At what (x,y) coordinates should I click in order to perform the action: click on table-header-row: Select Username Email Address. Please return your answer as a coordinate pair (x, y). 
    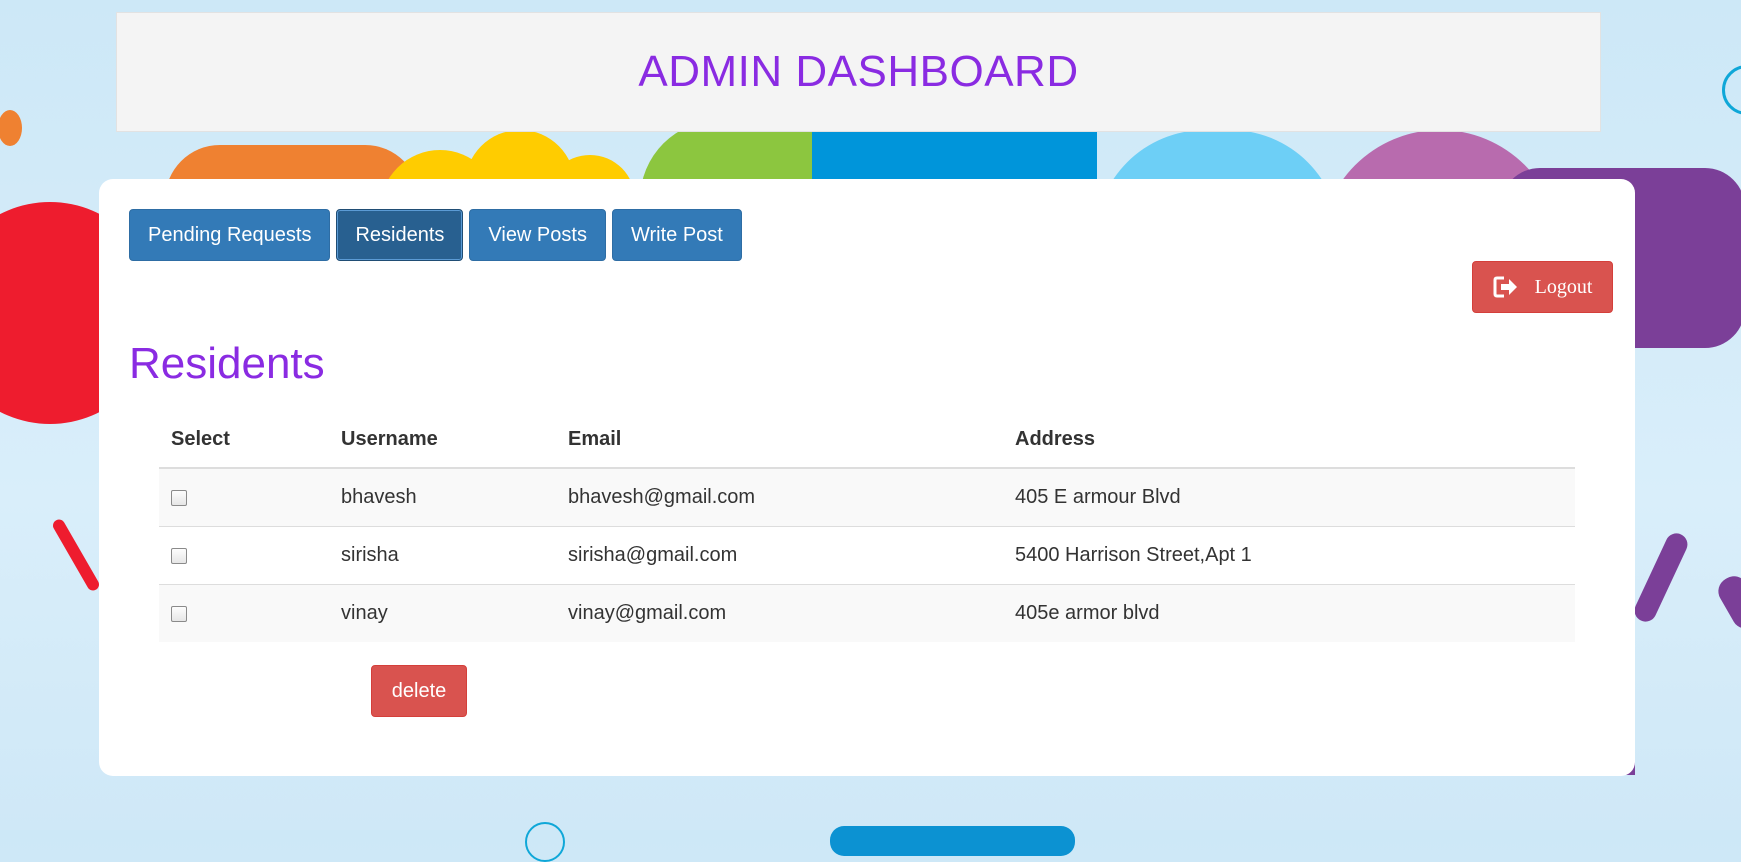
    Looking at the image, I should click on (867, 440).